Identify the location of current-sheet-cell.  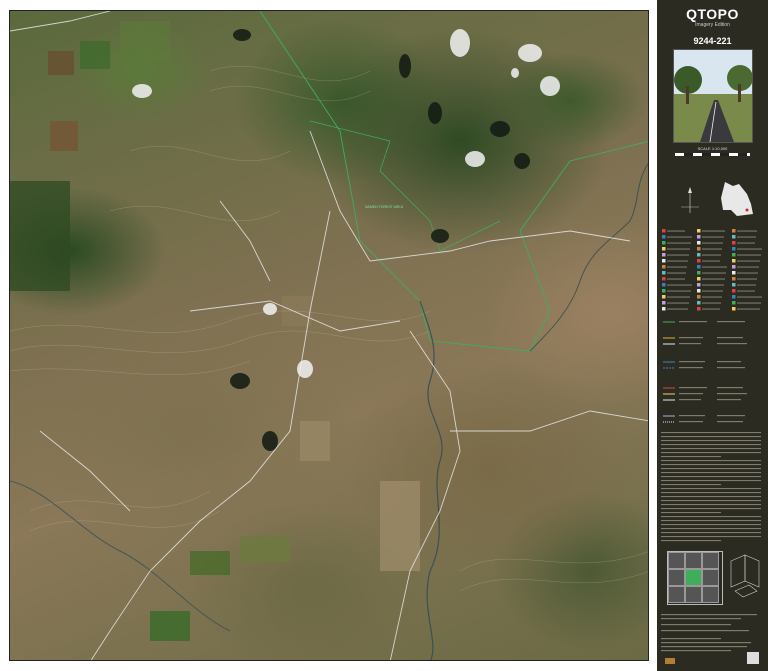
(693, 577).